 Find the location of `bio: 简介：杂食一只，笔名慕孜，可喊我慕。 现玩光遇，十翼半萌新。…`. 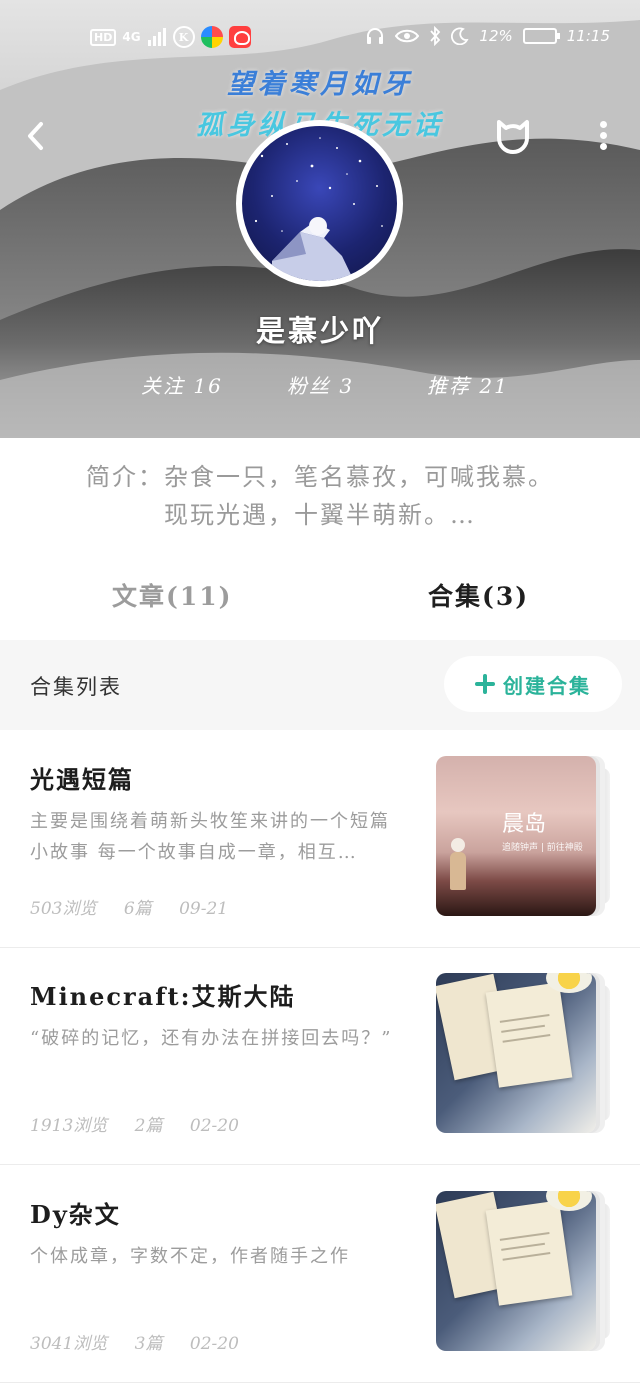

bio: 简介：杂食一只，笔名慕孜，可喊我慕。 现玩光遇，十翼半萌新。… is located at coordinates (320, 496).